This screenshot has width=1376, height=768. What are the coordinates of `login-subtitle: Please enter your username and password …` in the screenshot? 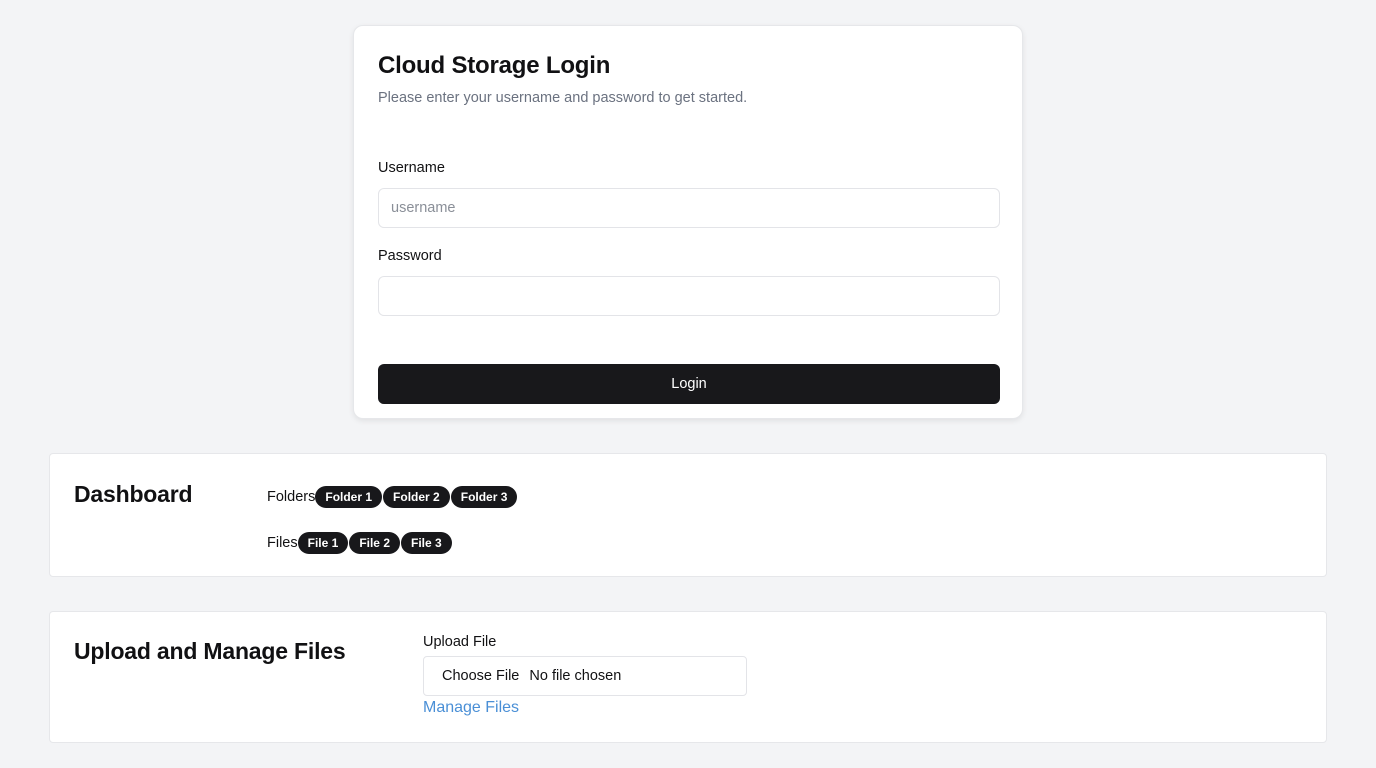 It's located at (563, 98).